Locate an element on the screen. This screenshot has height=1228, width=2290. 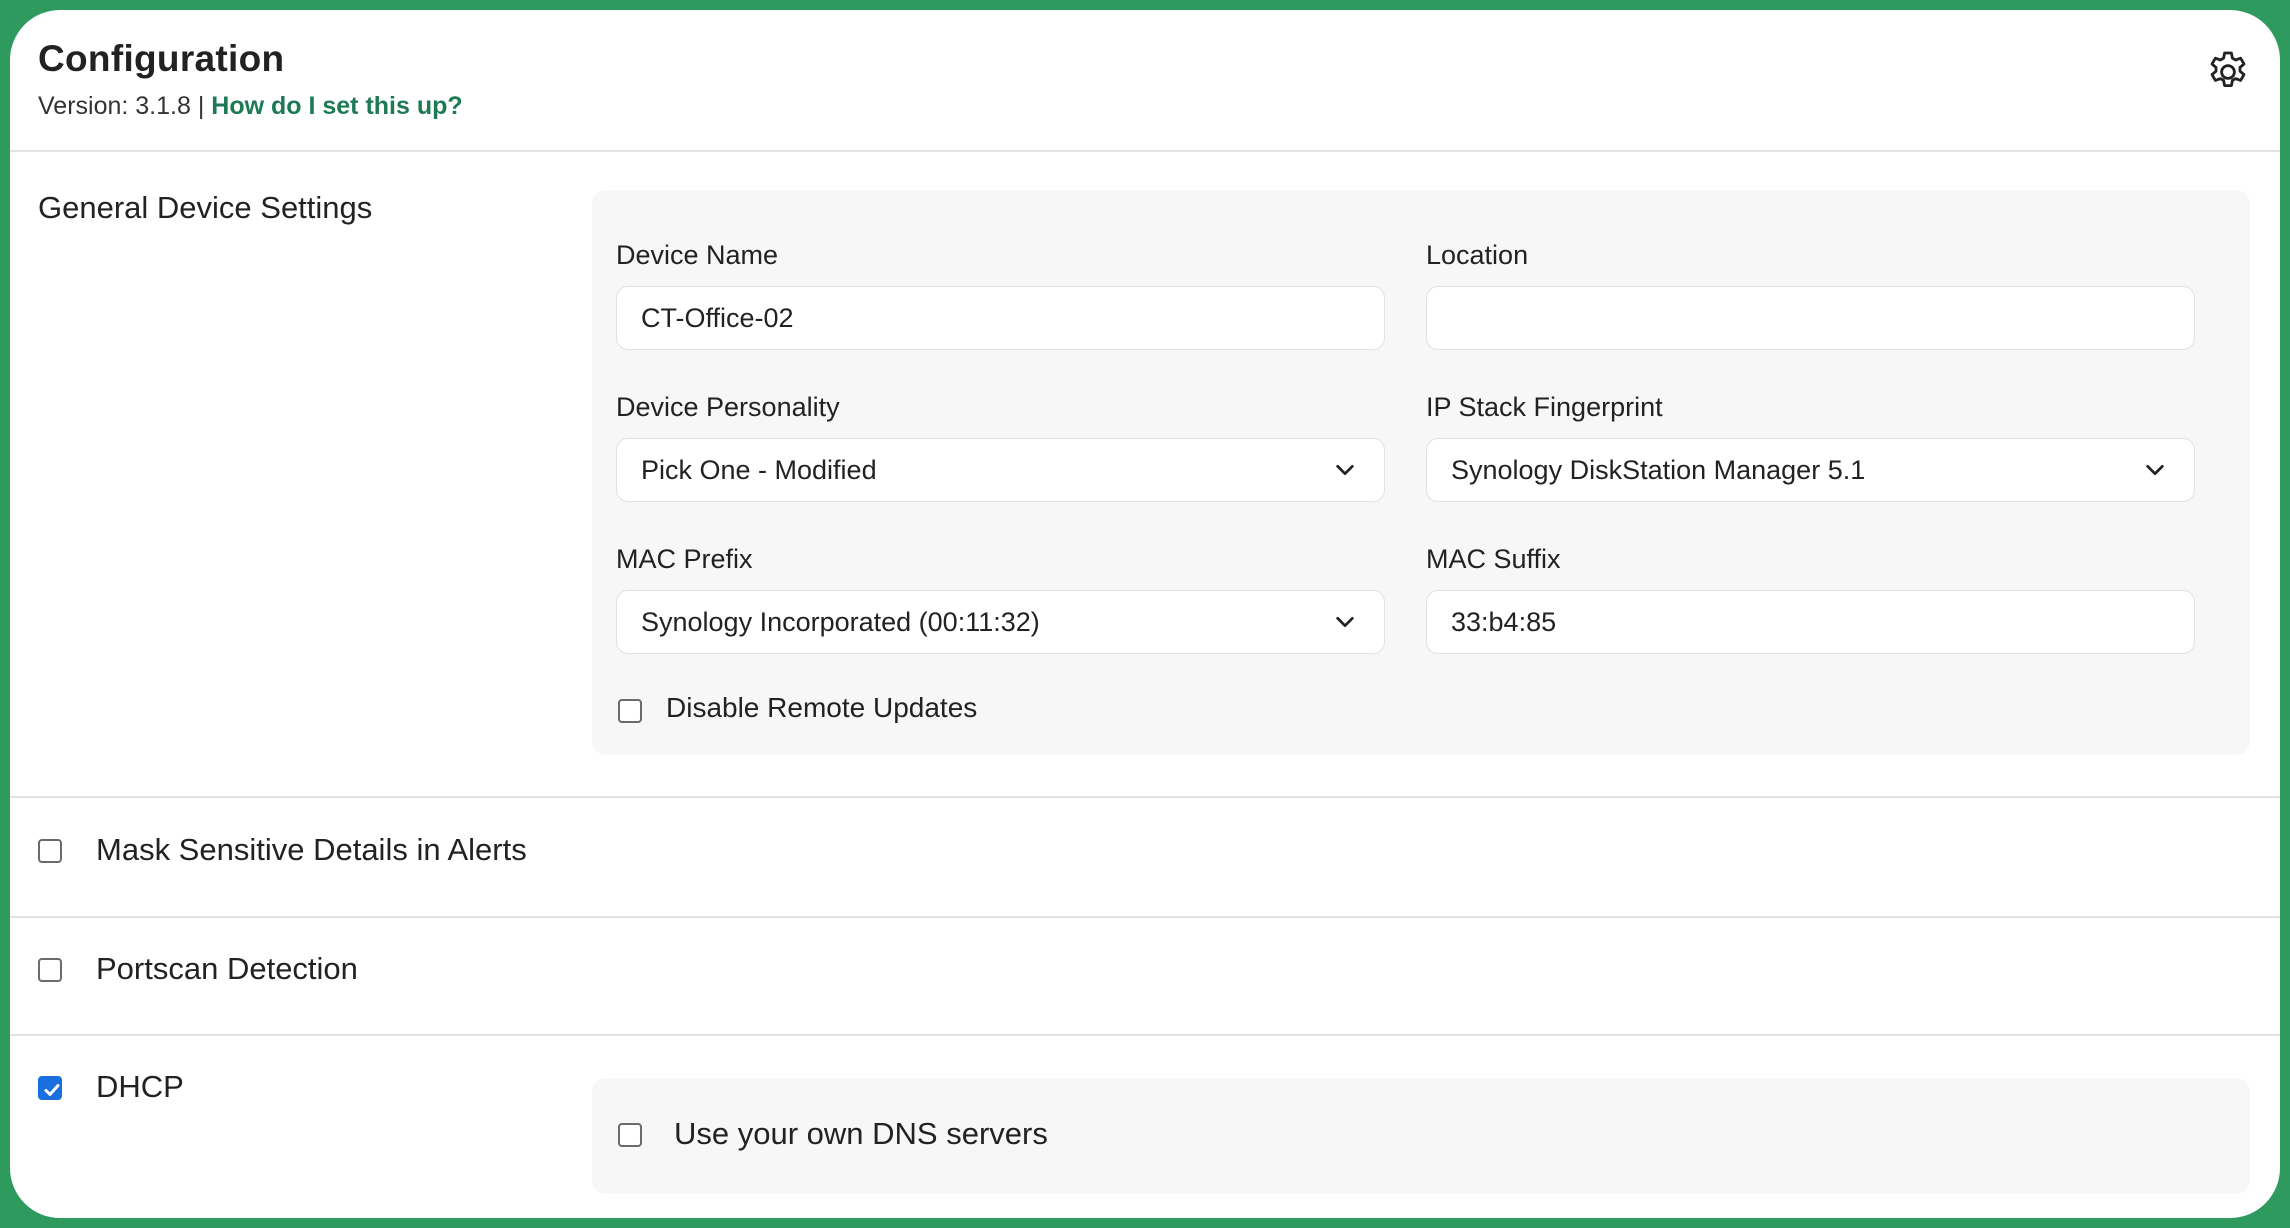
mac-suffix-input: 33:b4:85 is located at coordinates (1810, 622).